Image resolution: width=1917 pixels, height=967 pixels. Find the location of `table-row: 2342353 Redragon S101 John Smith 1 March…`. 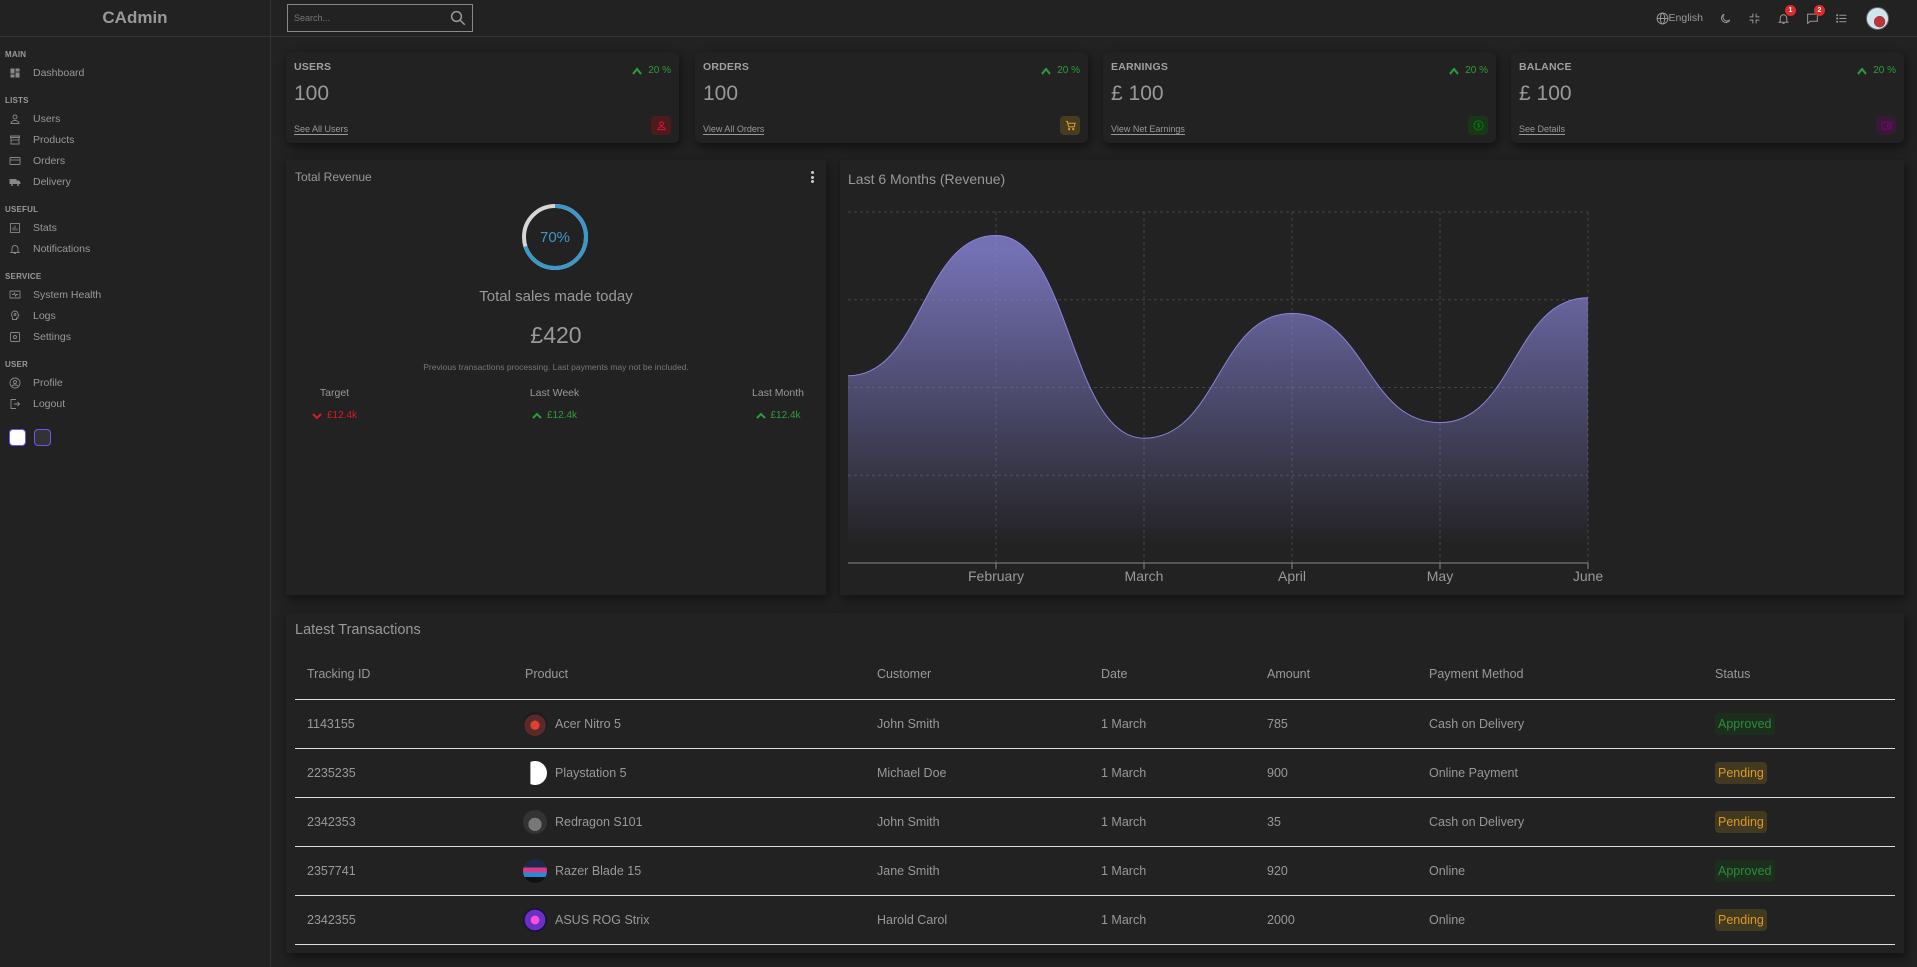

table-row: 2342353 Redragon S101 John Smith 1 March… is located at coordinates (1095, 822).